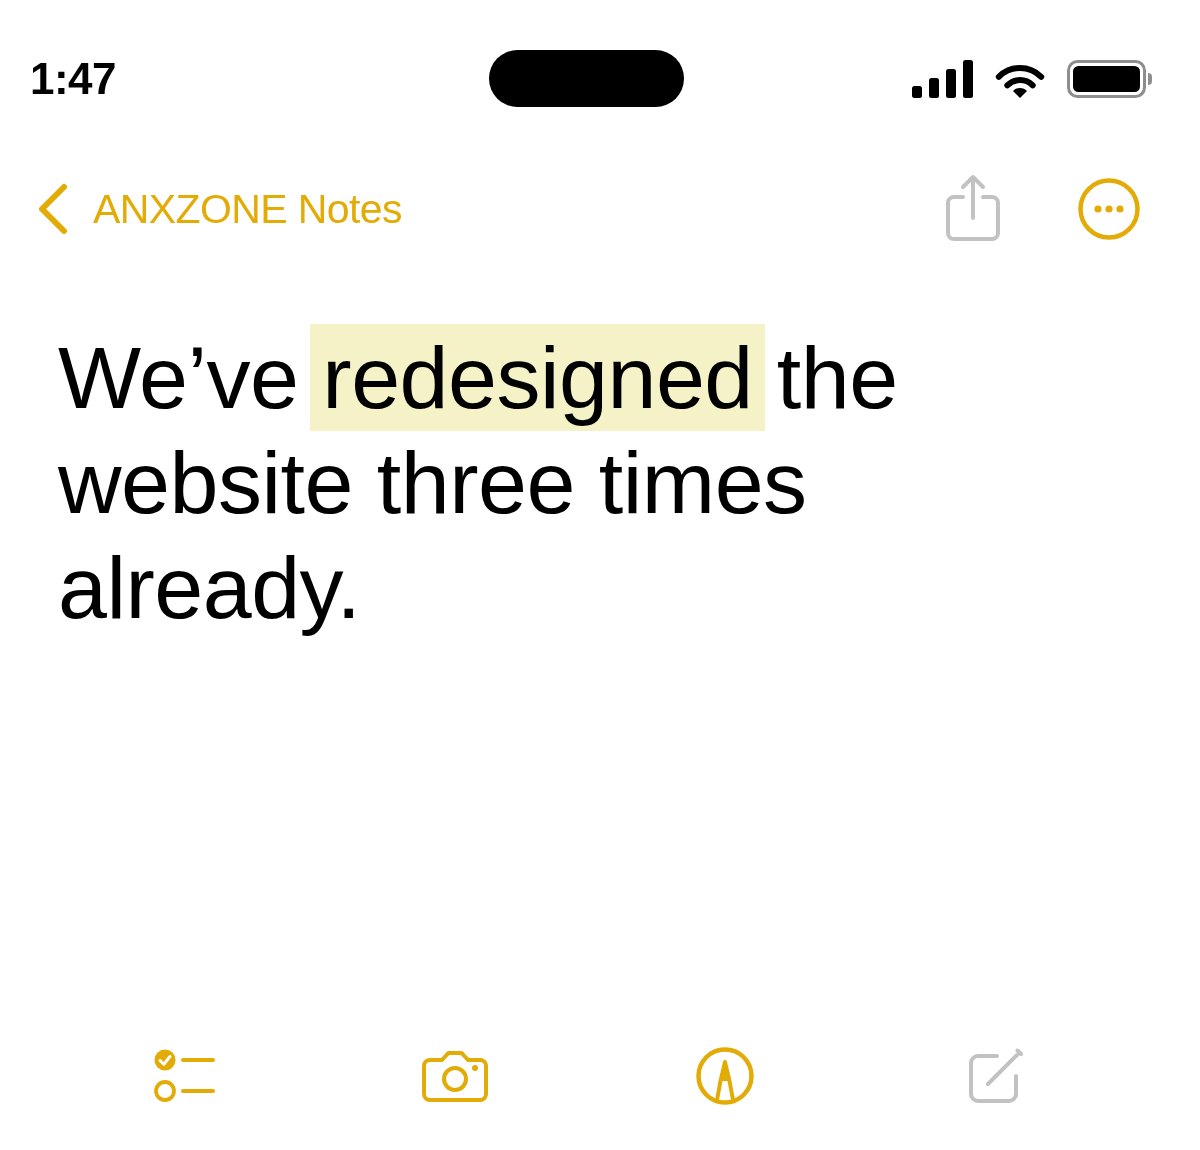 This screenshot has height=1150, width=1200. I want to click on battery-icon, so click(1110, 78).